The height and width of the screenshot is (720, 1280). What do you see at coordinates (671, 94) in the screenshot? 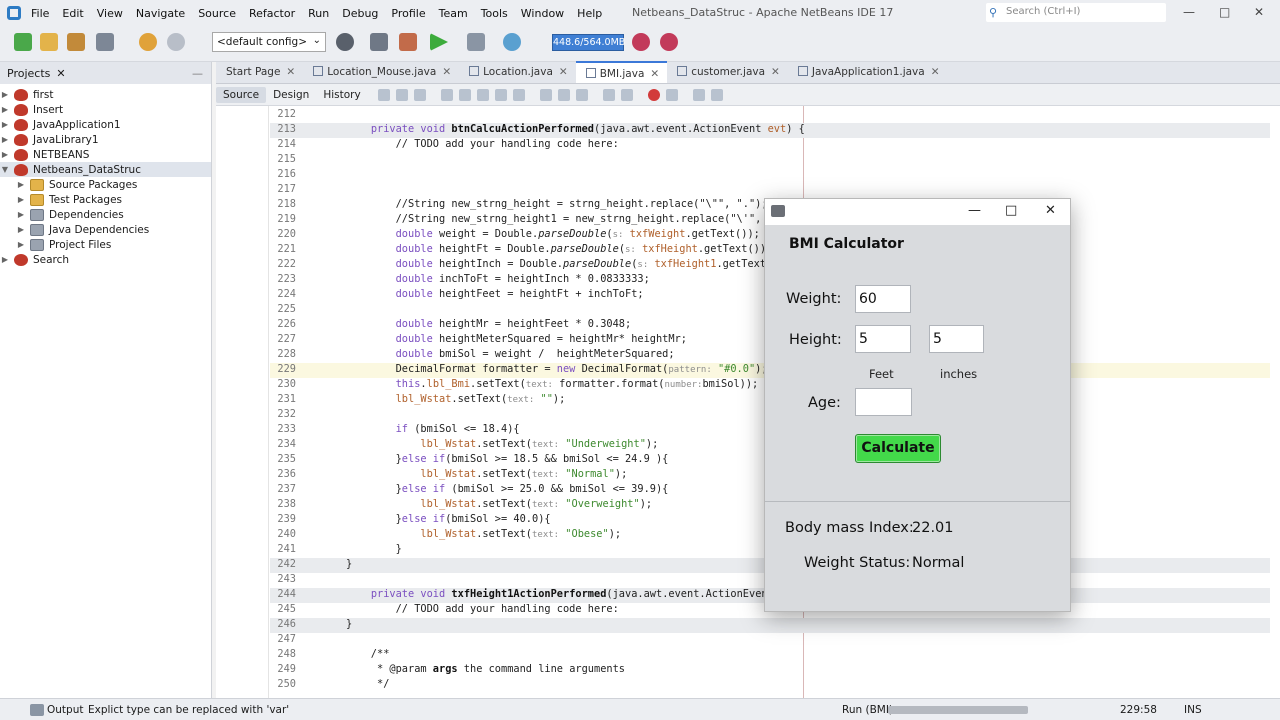
I see `stop-macro-icon` at bounding box center [671, 94].